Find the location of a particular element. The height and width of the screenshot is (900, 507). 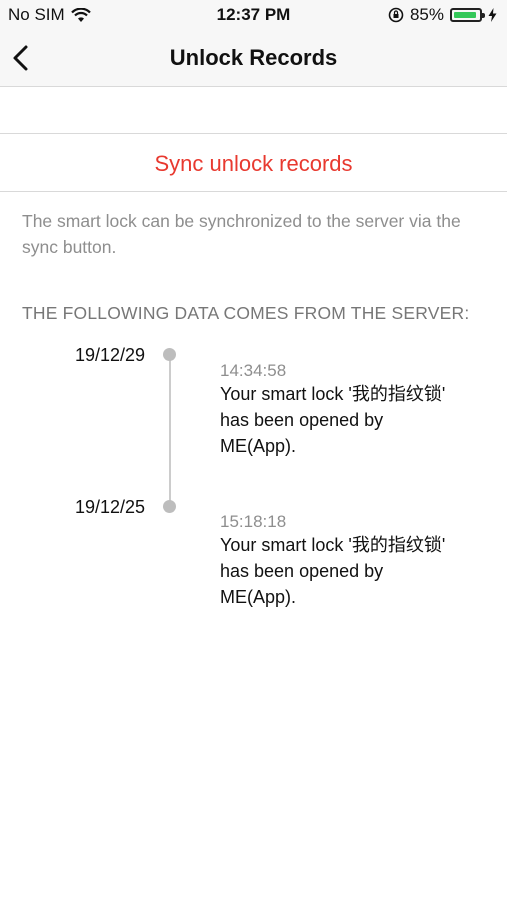

timeline-line is located at coordinates (170, 430).